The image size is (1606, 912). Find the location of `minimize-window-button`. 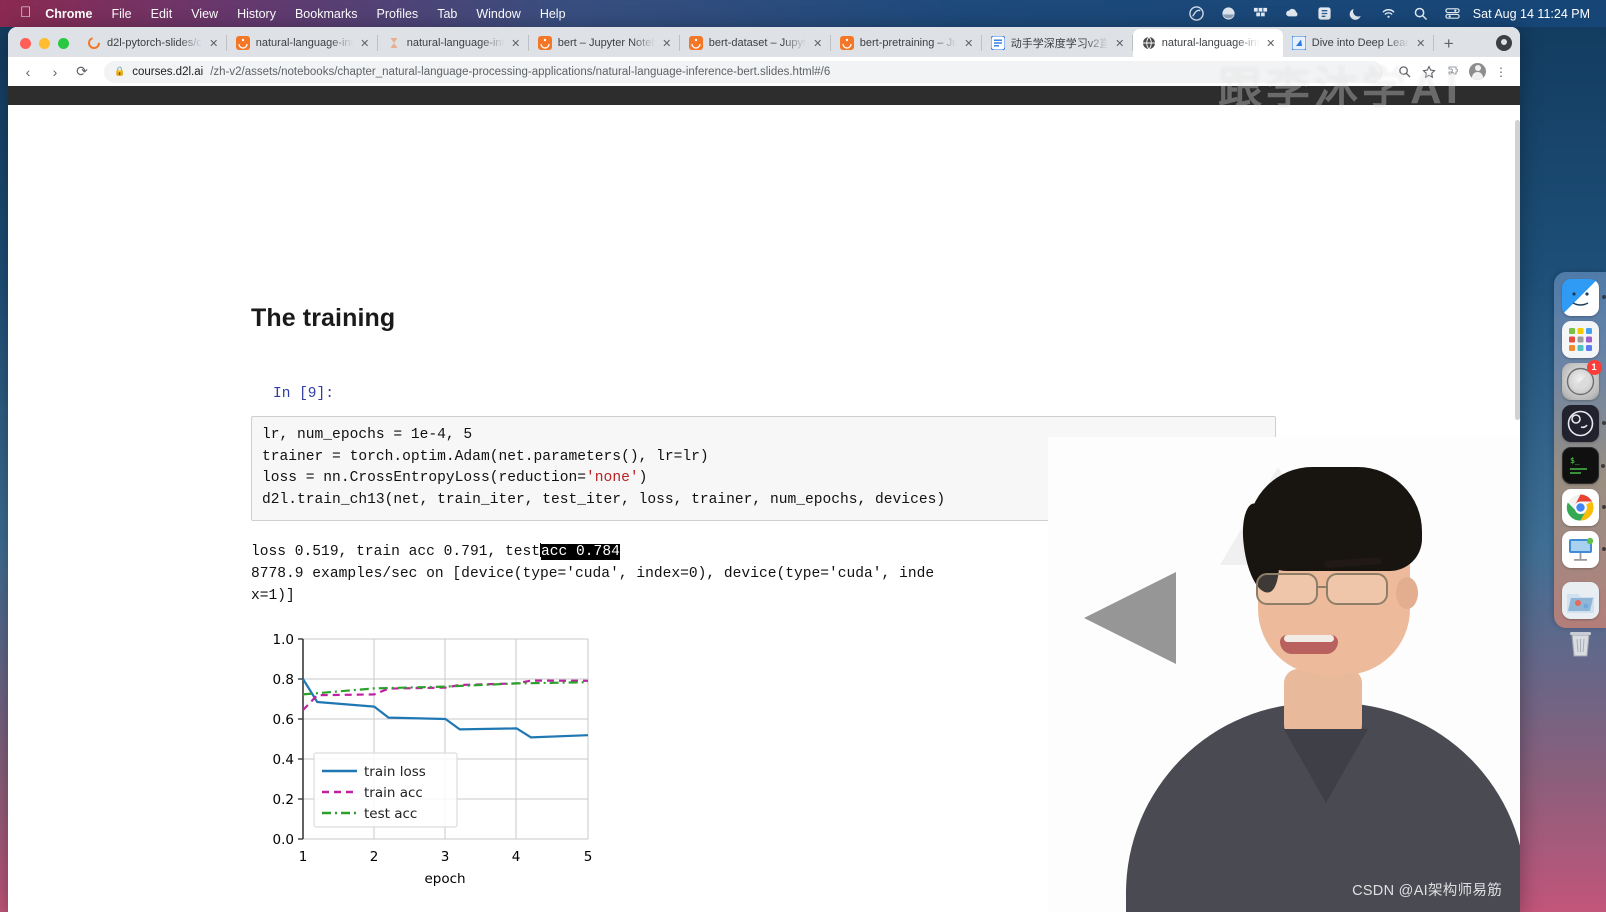

minimize-window-button is located at coordinates (44, 43).